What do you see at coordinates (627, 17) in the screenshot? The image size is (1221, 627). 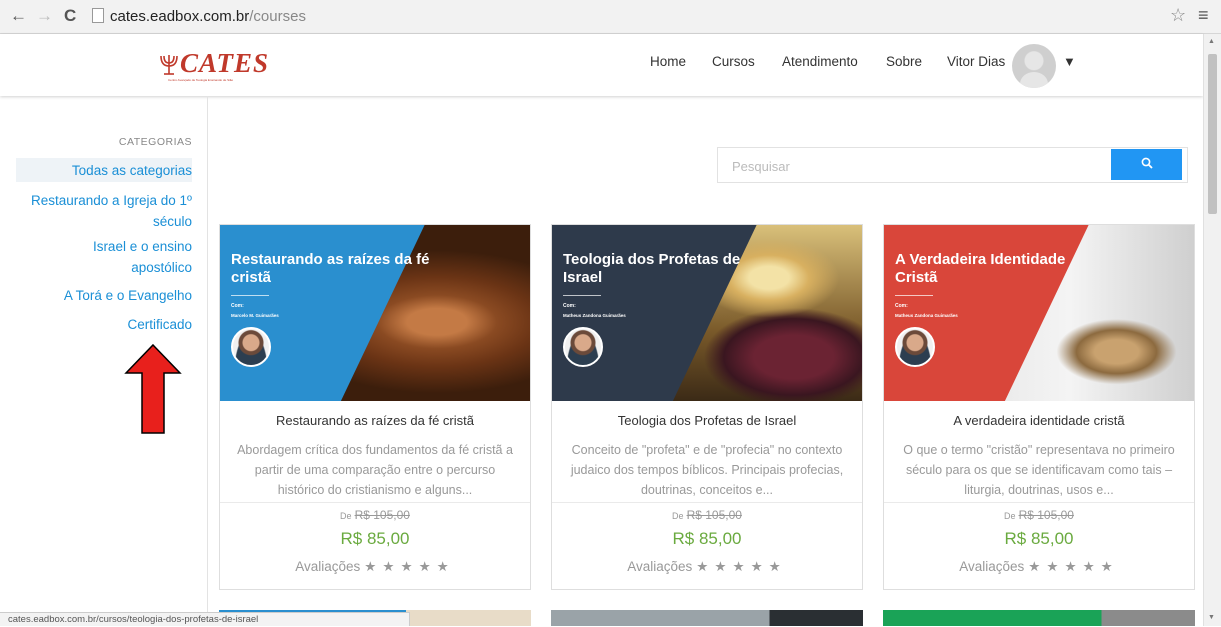 I see `address-bar: cates.eadbox.com.br/courses` at bounding box center [627, 17].